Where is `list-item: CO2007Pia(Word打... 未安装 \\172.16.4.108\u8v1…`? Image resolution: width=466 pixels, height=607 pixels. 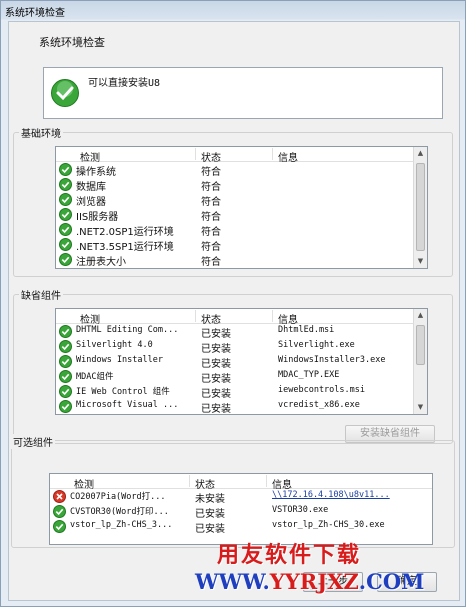
list-item: CO2007Pia(Word打... 未安装 \\172.16.4.108\u8v1… is located at coordinates (241, 497).